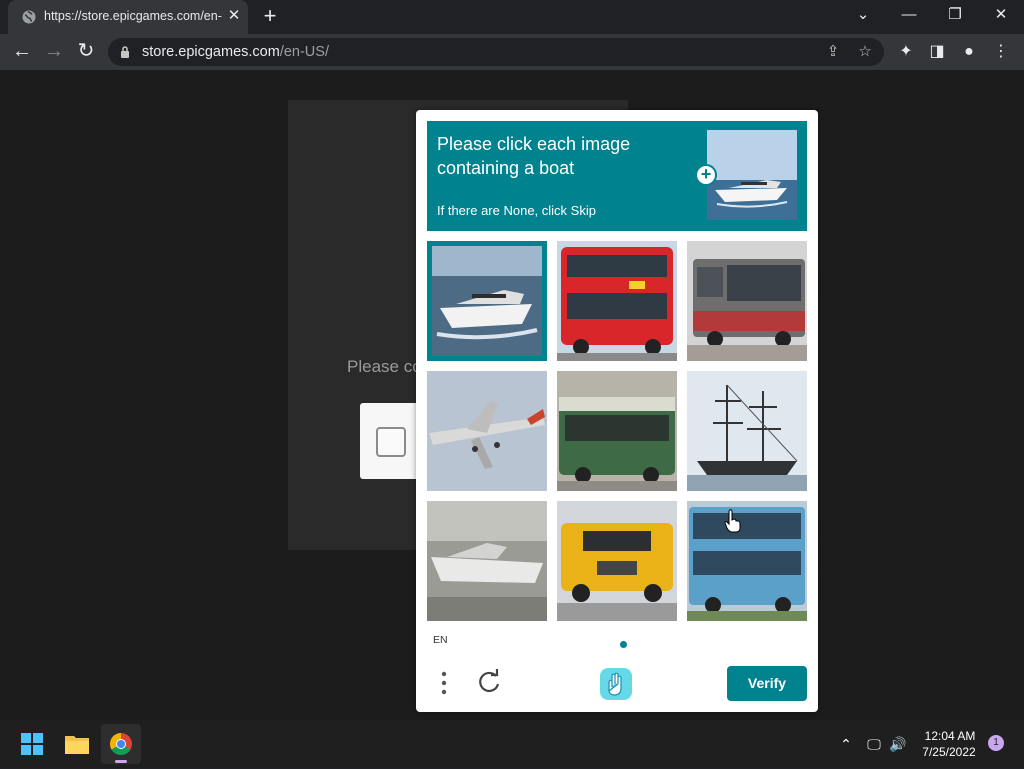 This screenshot has width=1024, height=769. Describe the element at coordinates (846, 745) in the screenshot. I see `tray-chevron-icon: ⌃` at that location.